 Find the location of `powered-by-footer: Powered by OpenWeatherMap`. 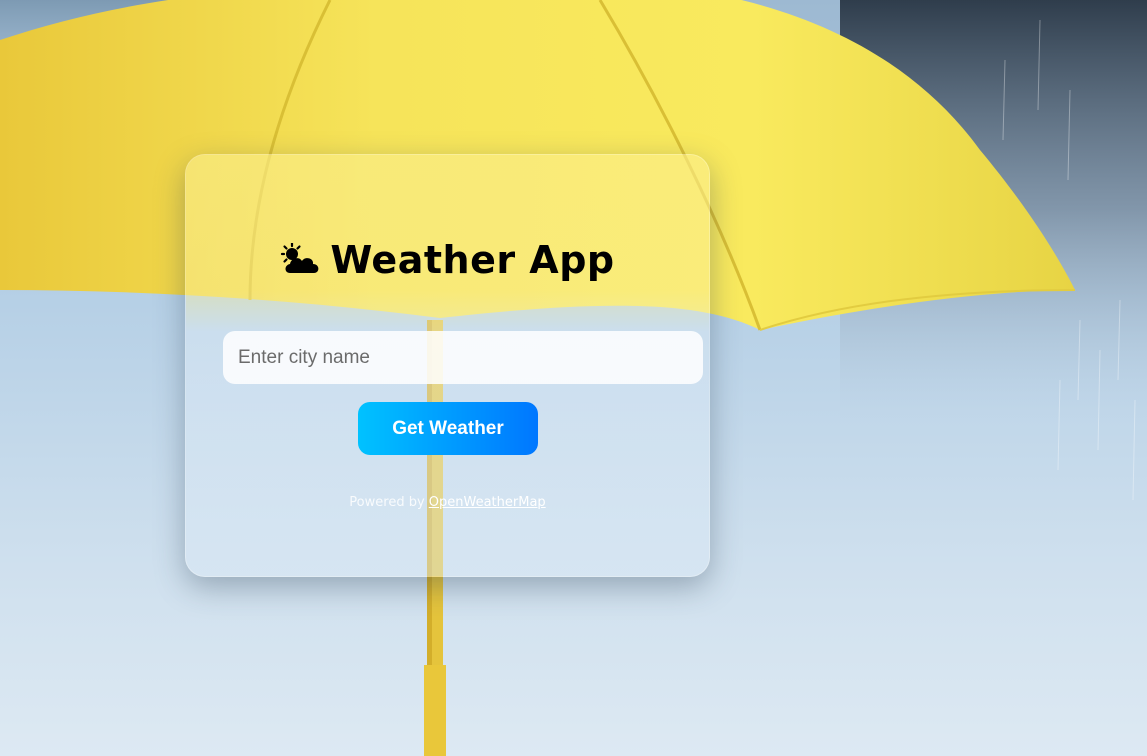

powered-by-footer: Powered by OpenWeatherMap is located at coordinates (447, 502).